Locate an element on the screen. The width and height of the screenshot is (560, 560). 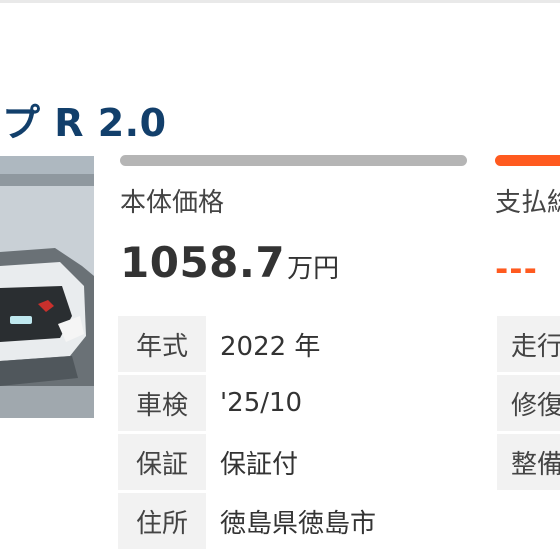
payment-indicator-bar is located at coordinates (527, 160).